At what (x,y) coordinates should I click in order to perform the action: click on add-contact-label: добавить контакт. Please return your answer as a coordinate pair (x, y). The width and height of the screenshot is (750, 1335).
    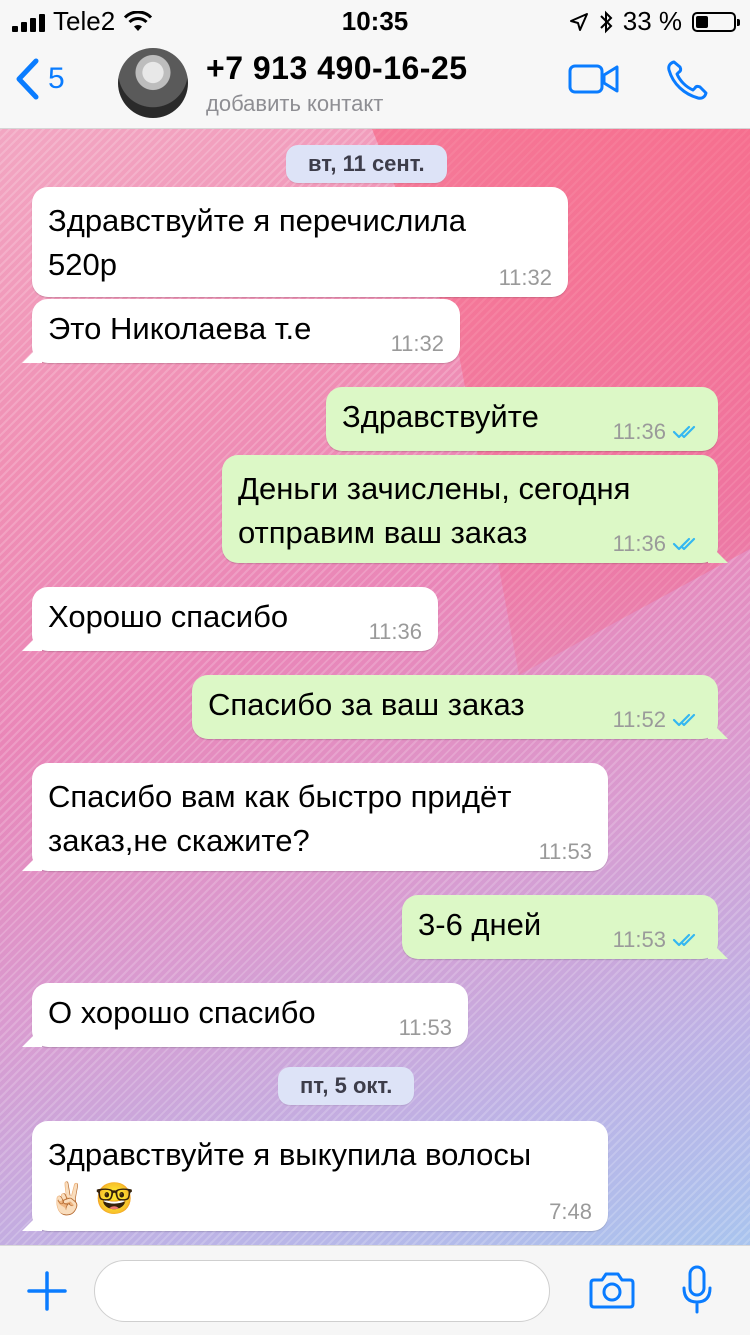
    Looking at the image, I should click on (295, 103).